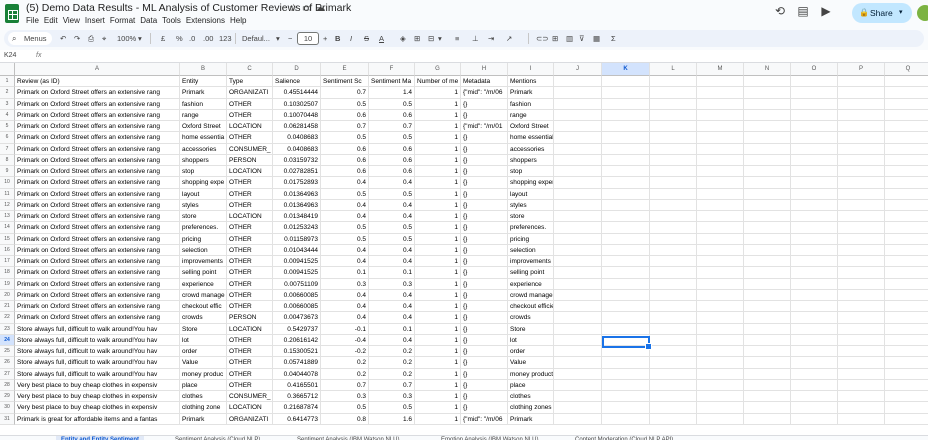 The height and width of the screenshot is (440, 928). What do you see at coordinates (297, 194) in the screenshot?
I see `table-cell: 0.01364963` at bounding box center [297, 194].